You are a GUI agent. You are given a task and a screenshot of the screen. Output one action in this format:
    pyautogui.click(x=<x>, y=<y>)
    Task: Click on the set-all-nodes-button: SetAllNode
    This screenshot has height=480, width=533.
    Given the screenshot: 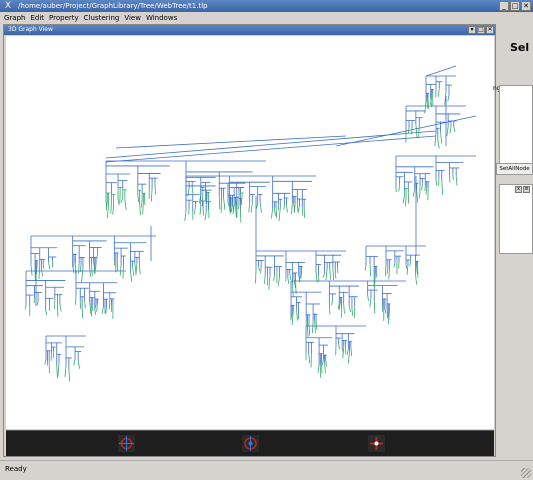 What is the action you would take?
    pyautogui.click(x=514, y=169)
    